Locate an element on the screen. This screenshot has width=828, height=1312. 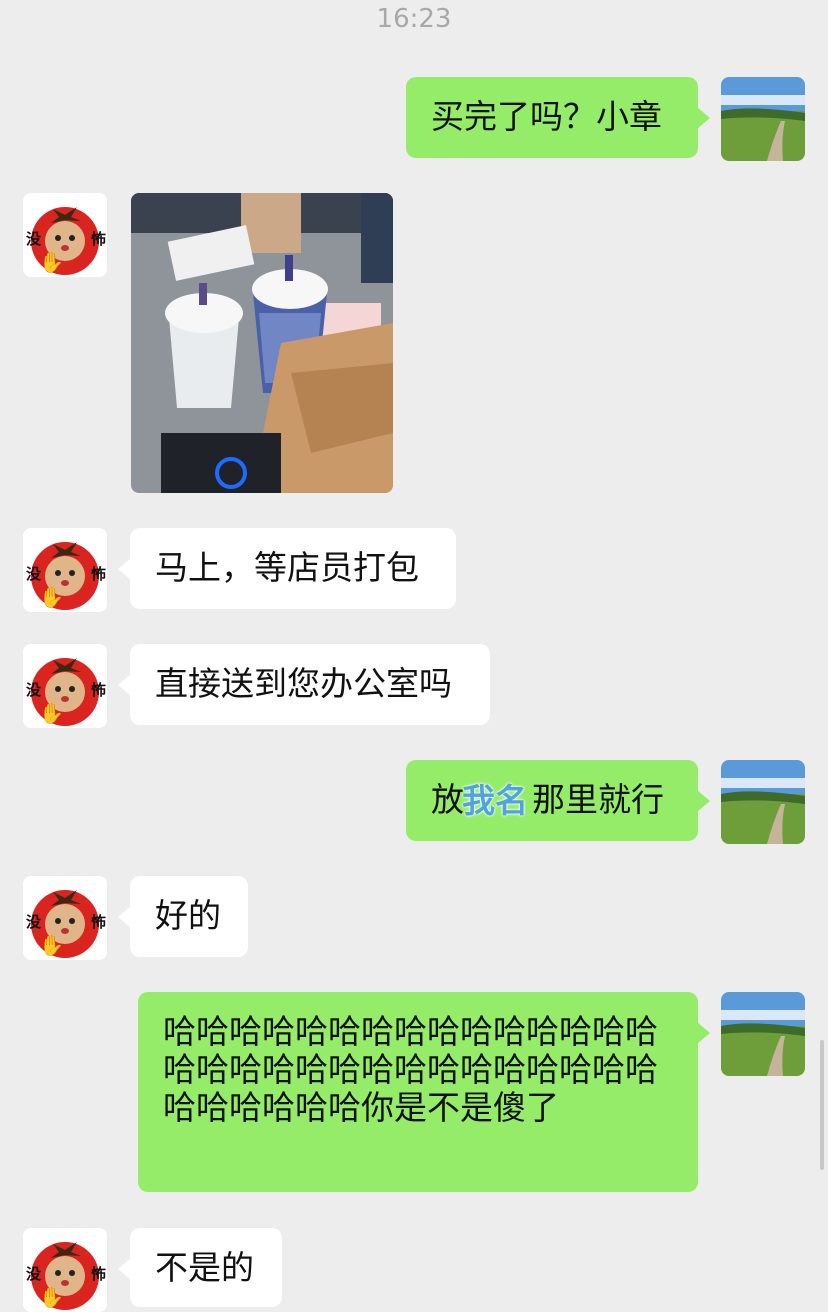
message-bubble-received: 不是的 is located at coordinates (200, 1267).